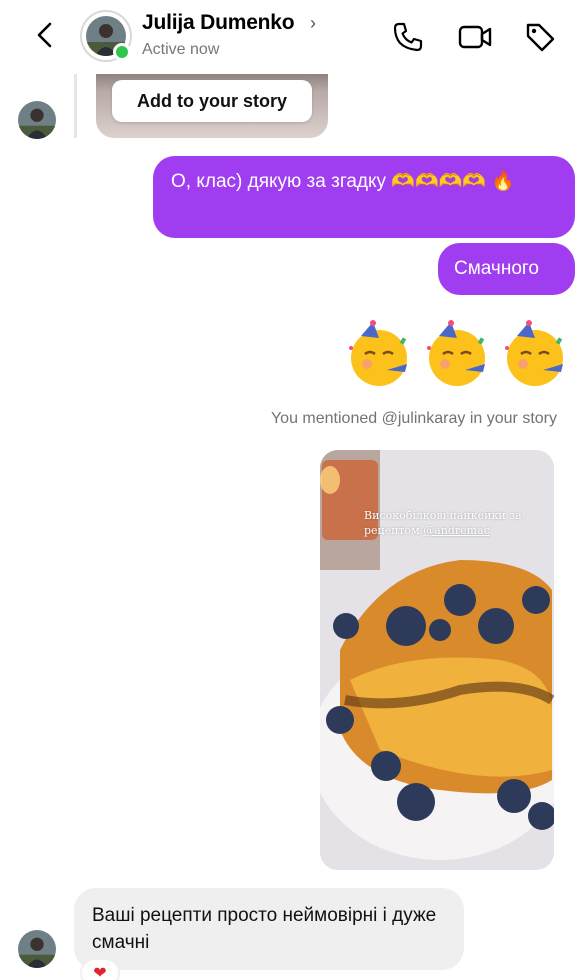  I want to click on story-reply-line, so click(75, 106).